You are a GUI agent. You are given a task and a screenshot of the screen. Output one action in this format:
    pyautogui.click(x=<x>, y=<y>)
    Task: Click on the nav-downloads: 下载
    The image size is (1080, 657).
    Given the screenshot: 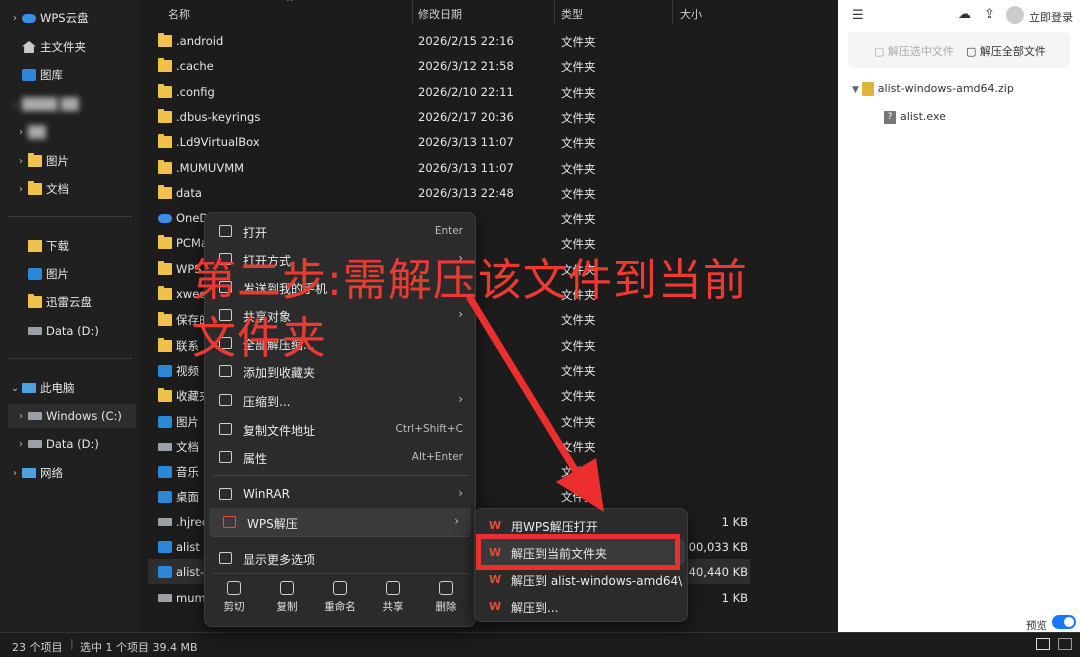 What is the action you would take?
    pyautogui.click(x=48, y=246)
    